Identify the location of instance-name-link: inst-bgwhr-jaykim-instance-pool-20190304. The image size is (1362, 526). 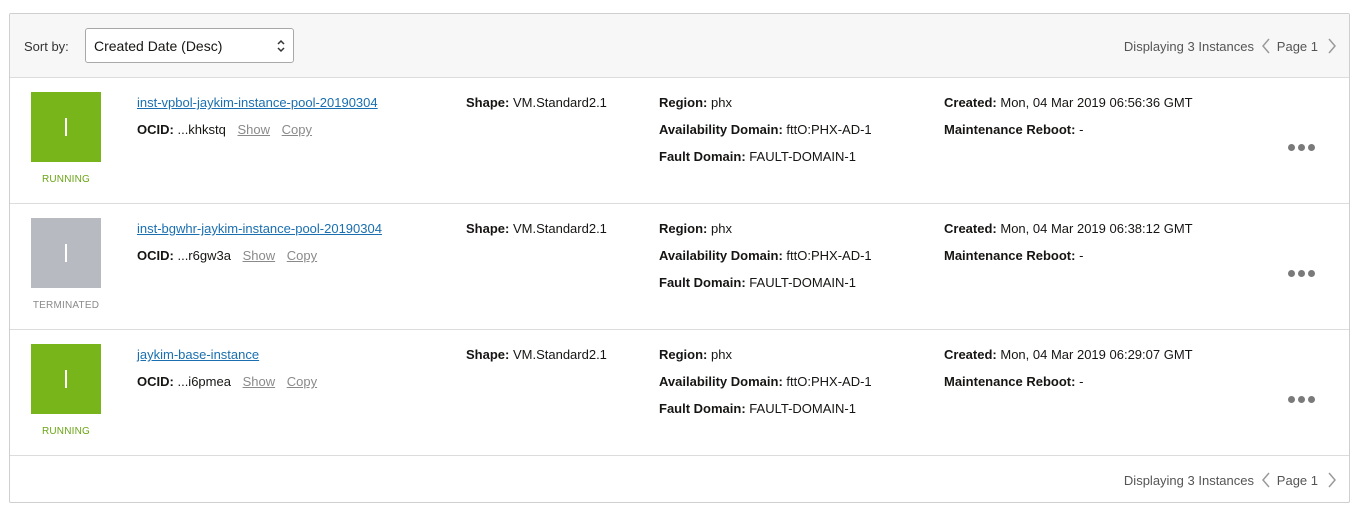
(259, 228).